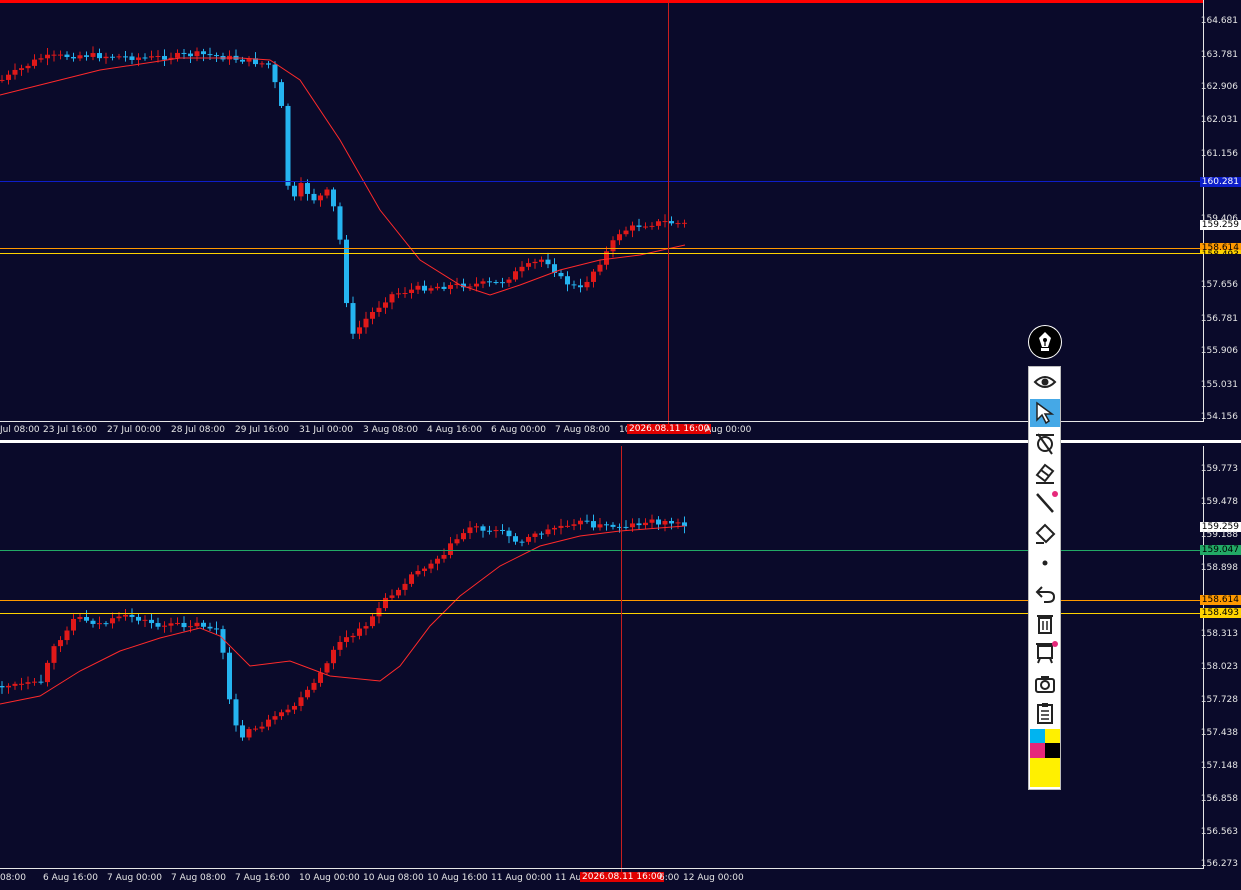 The height and width of the screenshot is (890, 1241). I want to click on color-swatch-yellow, so click(1052, 736).